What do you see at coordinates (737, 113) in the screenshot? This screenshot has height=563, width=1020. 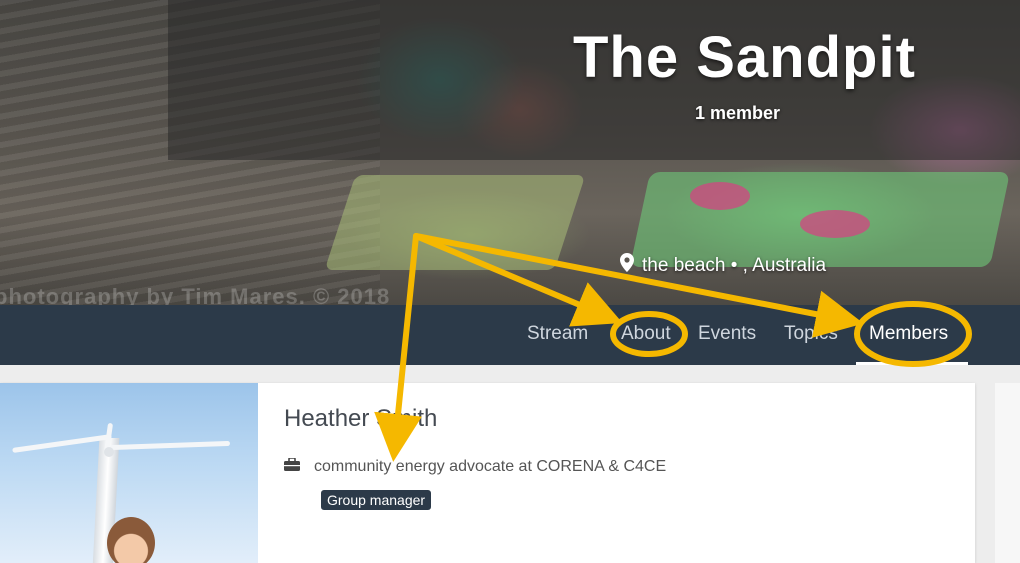 I see `member-count: 1 member` at bounding box center [737, 113].